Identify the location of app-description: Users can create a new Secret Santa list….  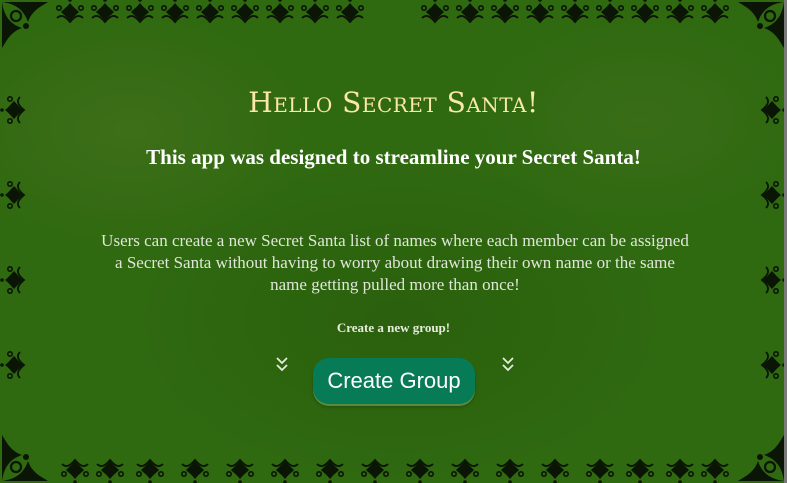
(395, 262).